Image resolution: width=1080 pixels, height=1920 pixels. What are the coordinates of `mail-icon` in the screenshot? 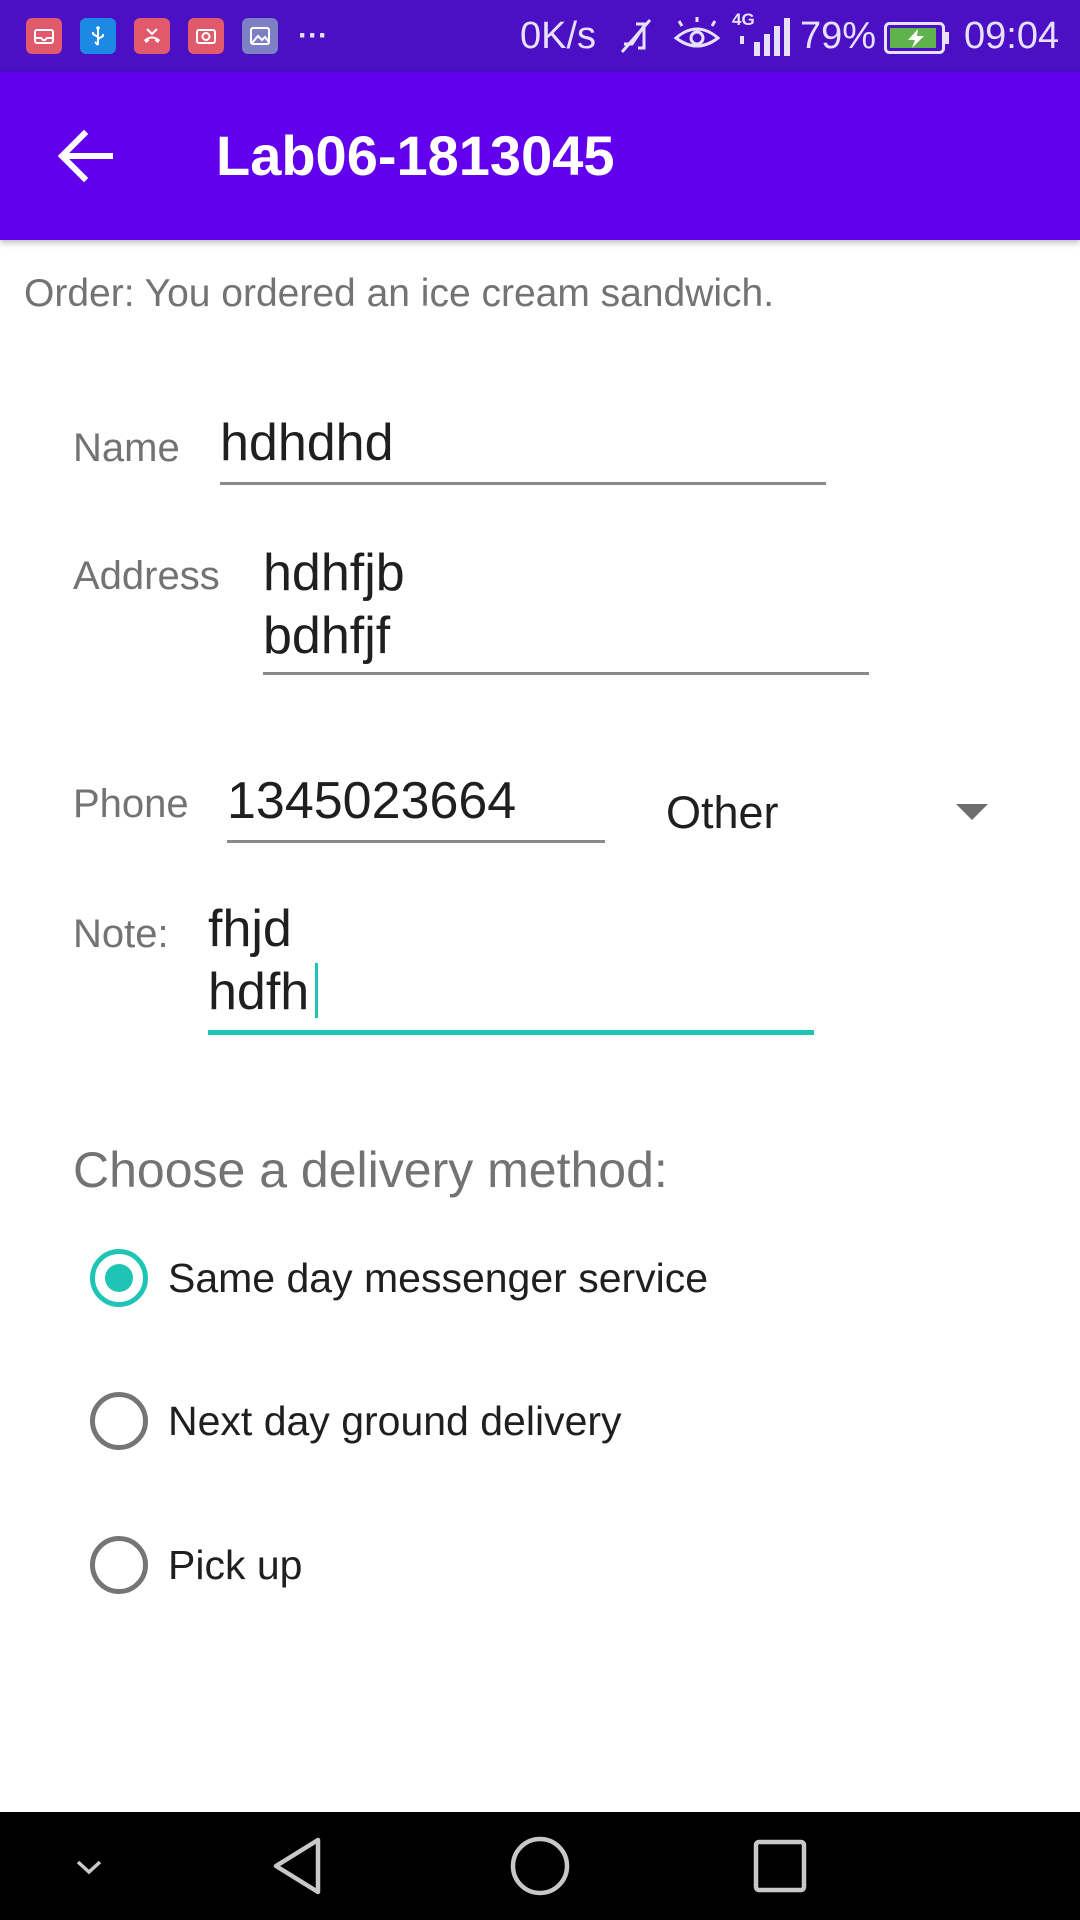 It's located at (44, 36).